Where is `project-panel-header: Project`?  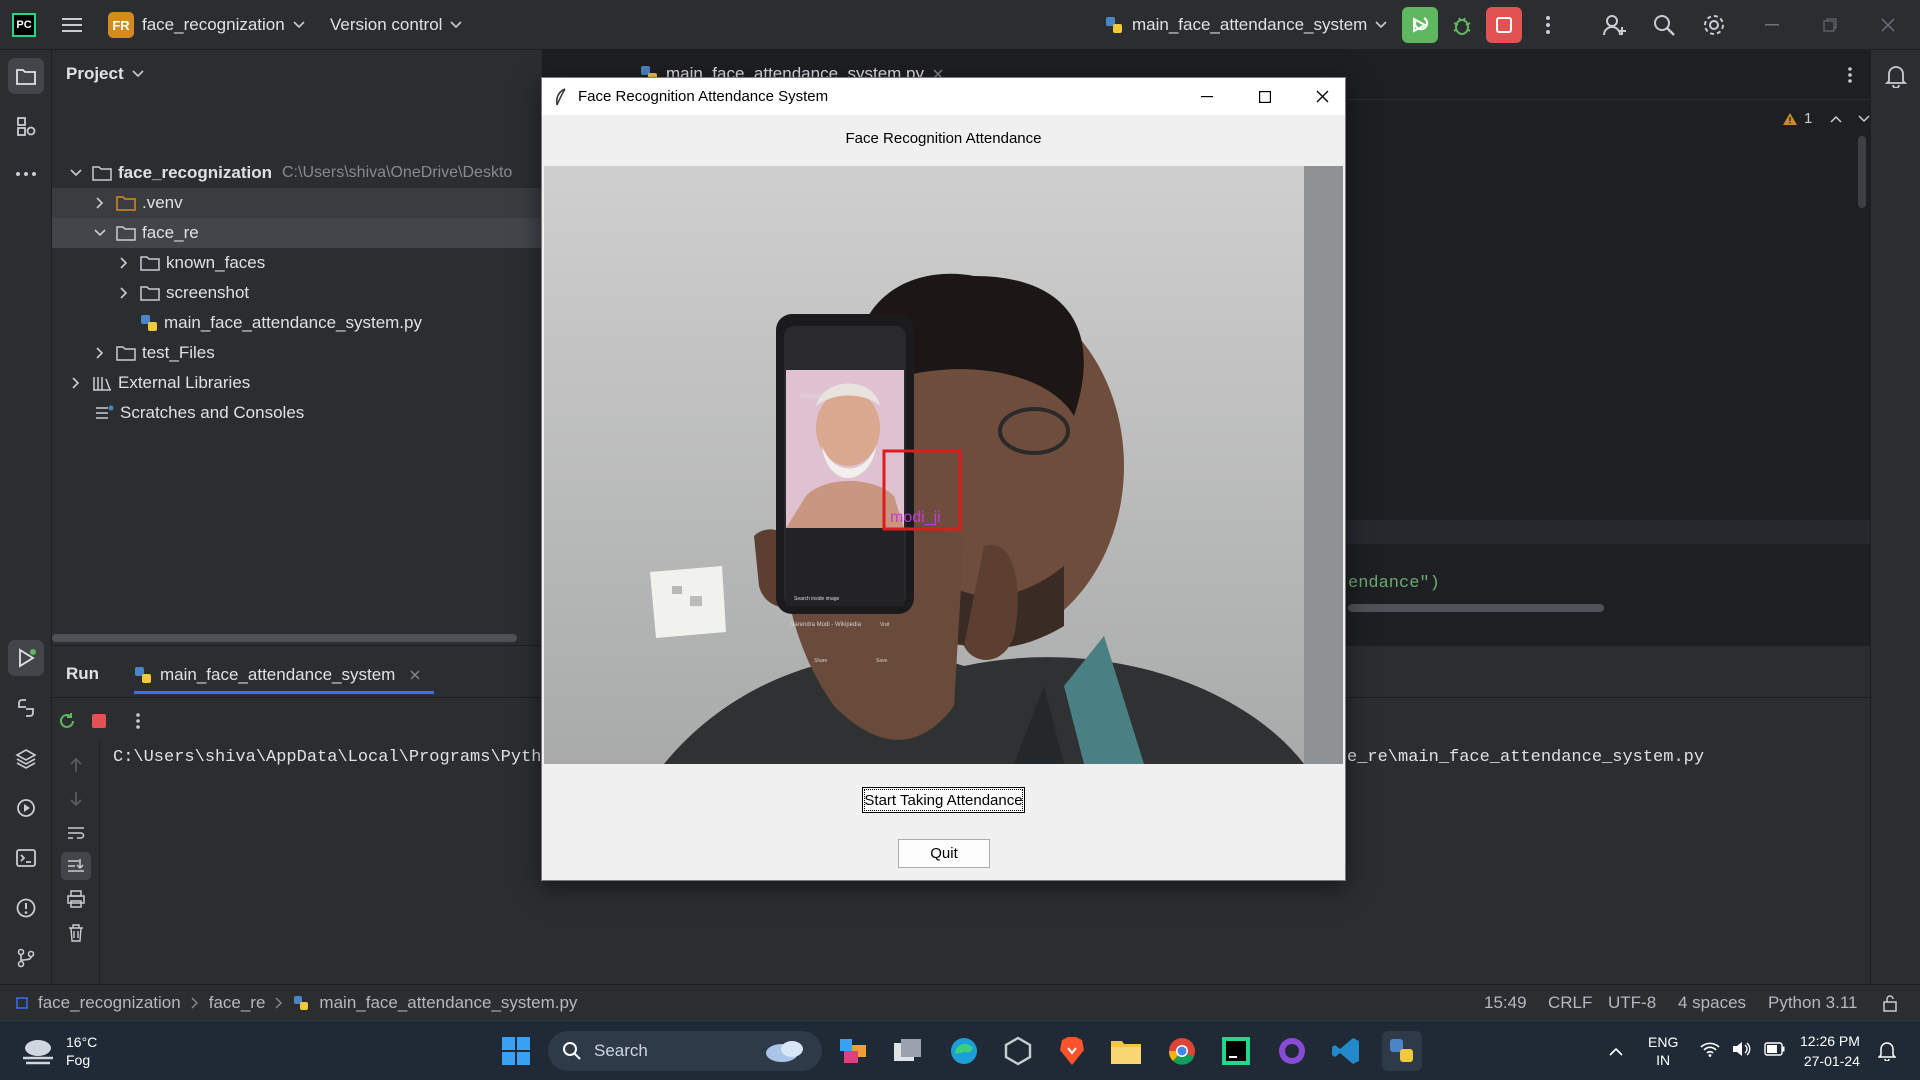
project-panel-header: Project is located at coordinates (105, 74).